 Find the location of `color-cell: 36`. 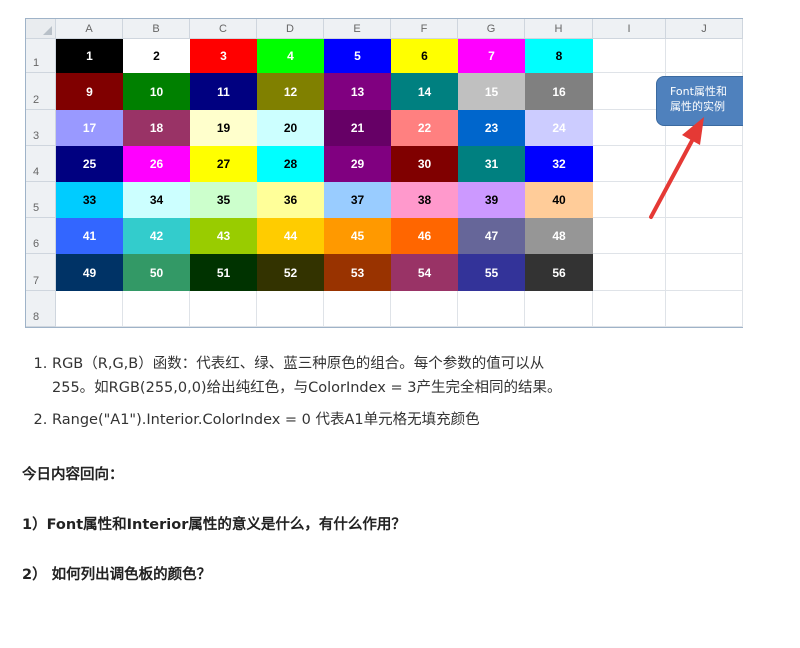

color-cell: 36 is located at coordinates (290, 200).